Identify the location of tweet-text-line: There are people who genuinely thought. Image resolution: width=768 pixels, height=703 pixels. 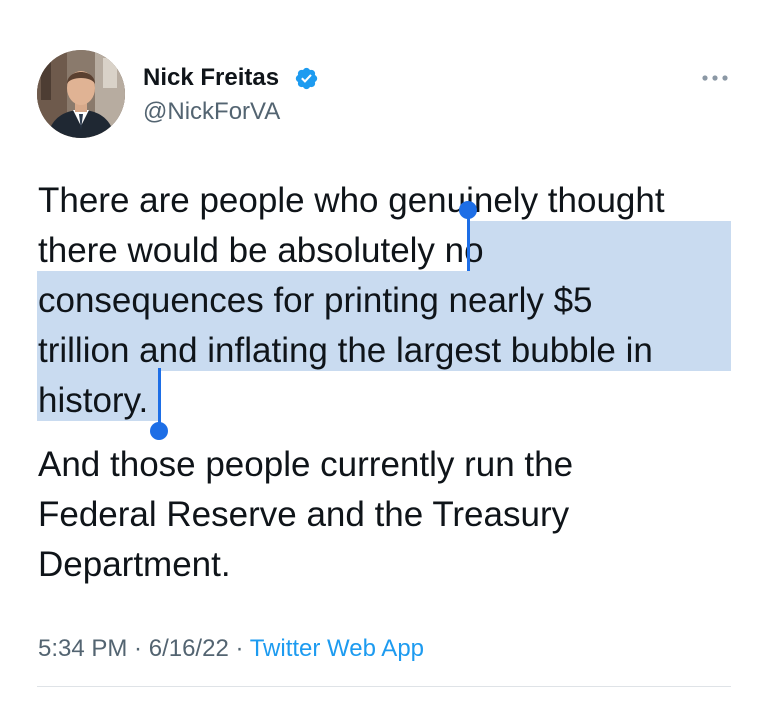
(351, 200).